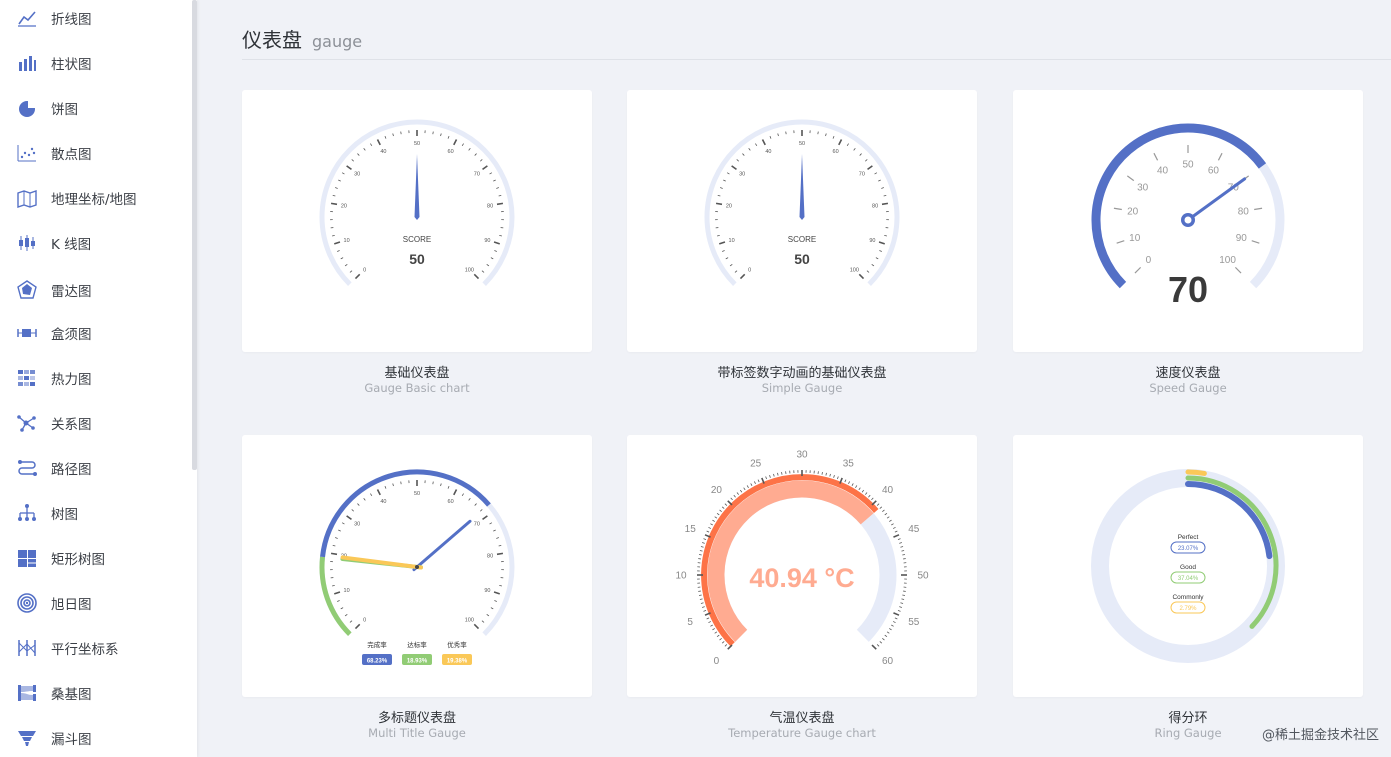 The width and height of the screenshot is (1391, 757). Describe the element at coordinates (27, 513) in the screenshot. I see `tree-icon` at that location.